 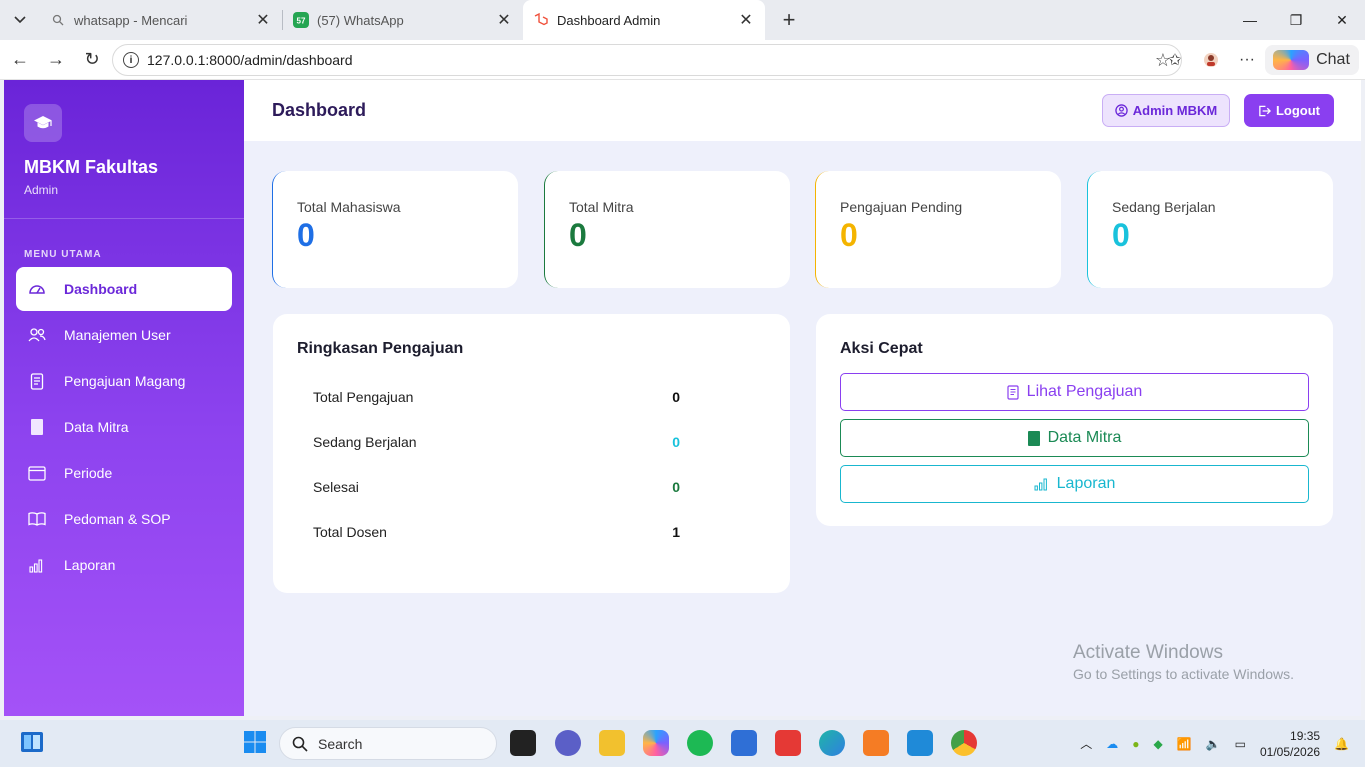 I want to click on restore-icon: ❐, so click(x=1296, y=20).